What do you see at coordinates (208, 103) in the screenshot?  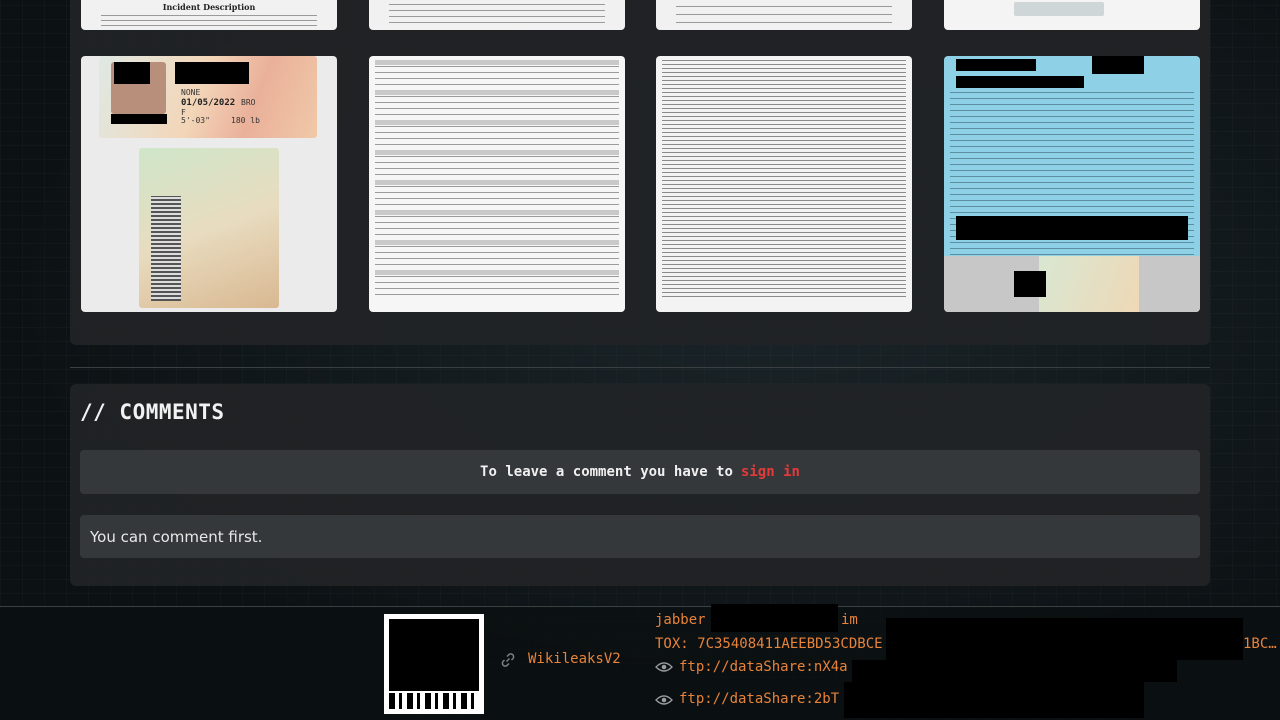 I see `id-date: 01/05/2022` at bounding box center [208, 103].